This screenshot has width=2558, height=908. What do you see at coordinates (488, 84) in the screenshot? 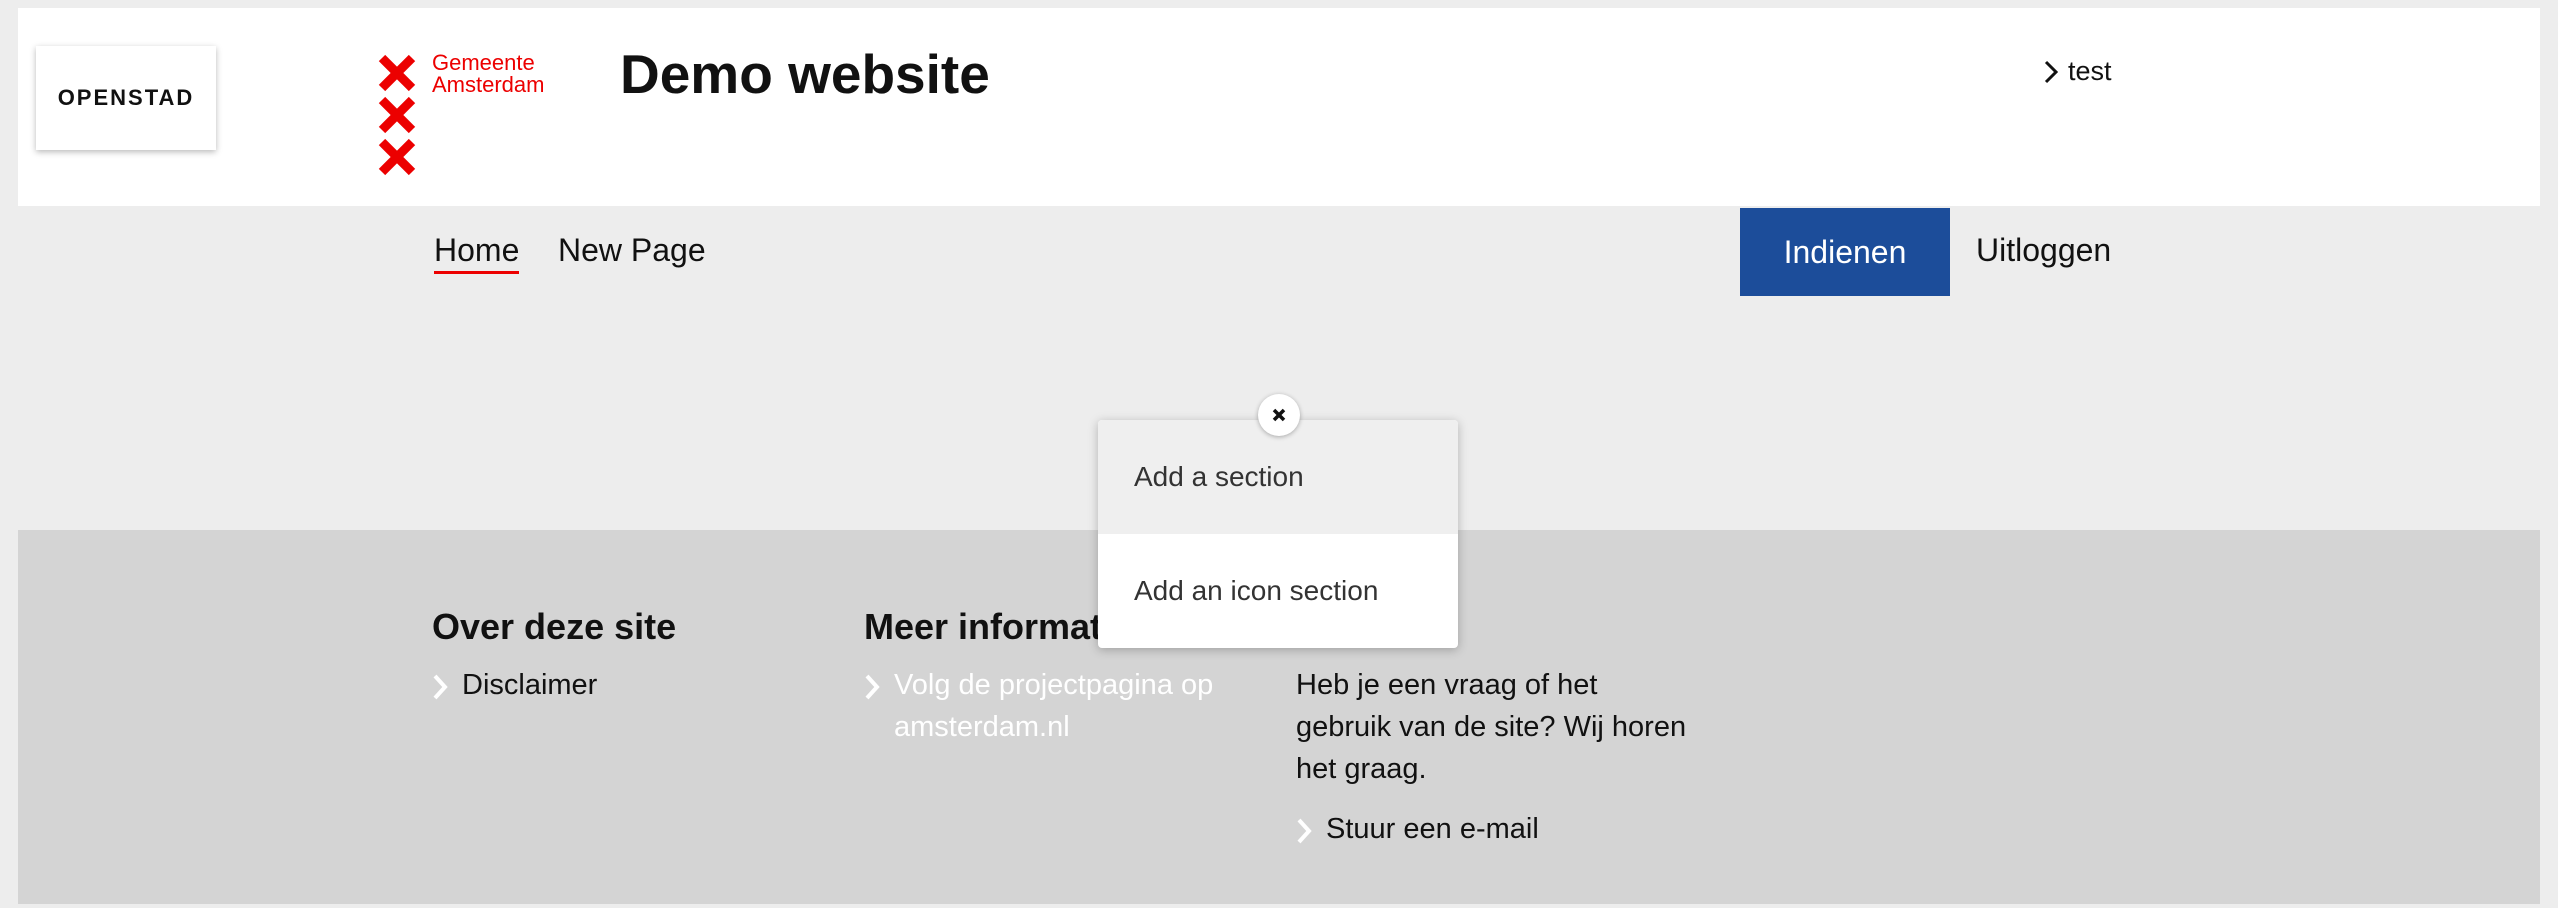
I see `municipality-line2: Amsterdam` at bounding box center [488, 84].